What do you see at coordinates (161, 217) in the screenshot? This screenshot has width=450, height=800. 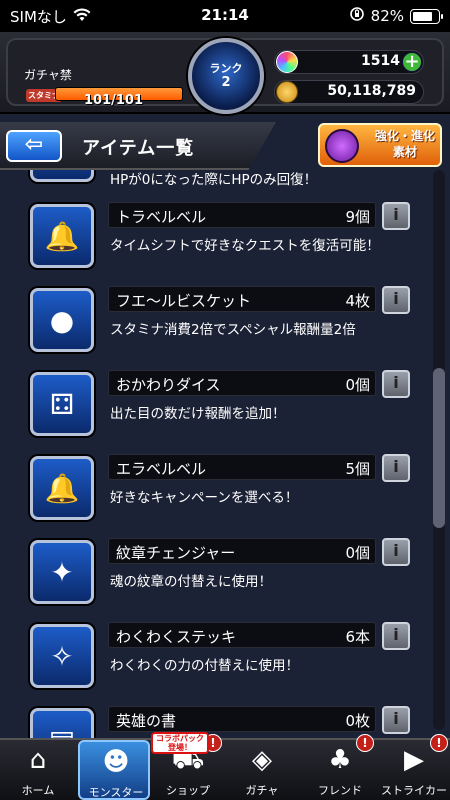 I see `item-name: トラベルベル` at bounding box center [161, 217].